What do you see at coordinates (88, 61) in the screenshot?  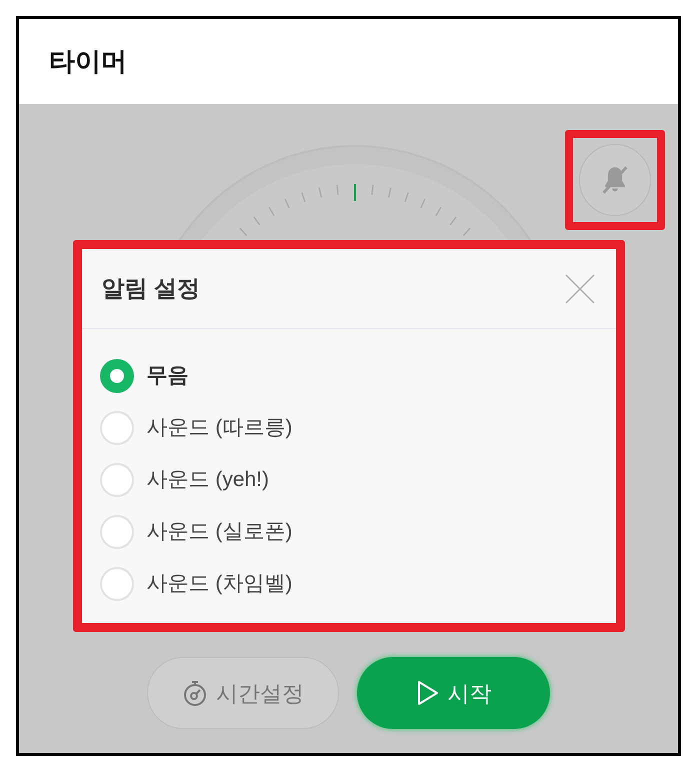 I see `window-title: 타이머` at bounding box center [88, 61].